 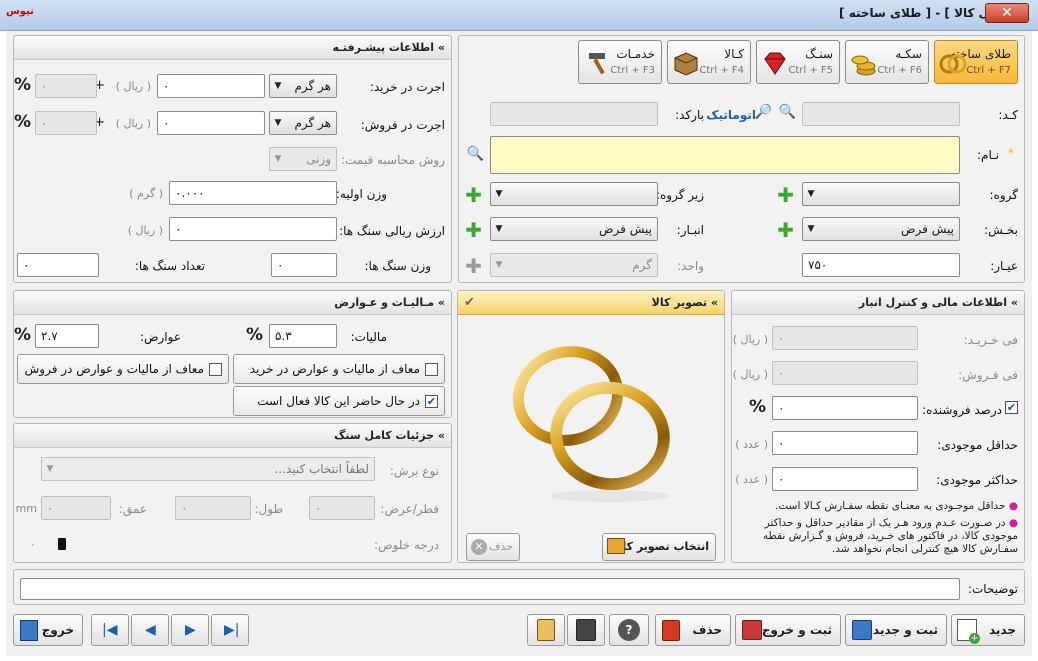 What do you see at coordinates (881, 194) in the screenshot?
I see `group-select: ▼` at bounding box center [881, 194].